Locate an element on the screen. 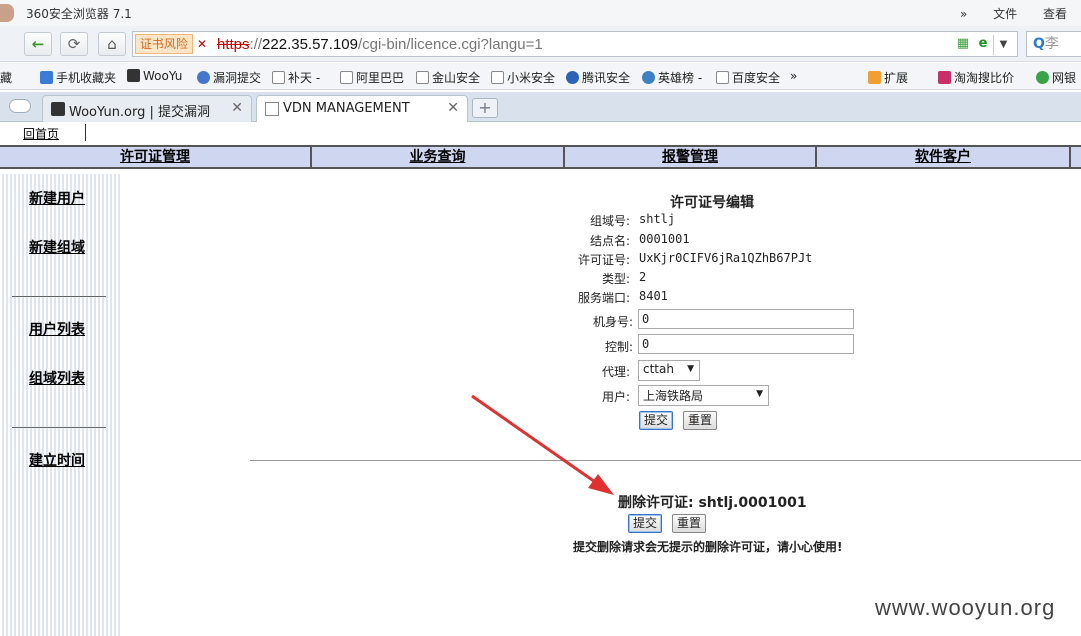 The height and width of the screenshot is (636, 1081). field-label-machine: 机身号: is located at coordinates (612, 322).